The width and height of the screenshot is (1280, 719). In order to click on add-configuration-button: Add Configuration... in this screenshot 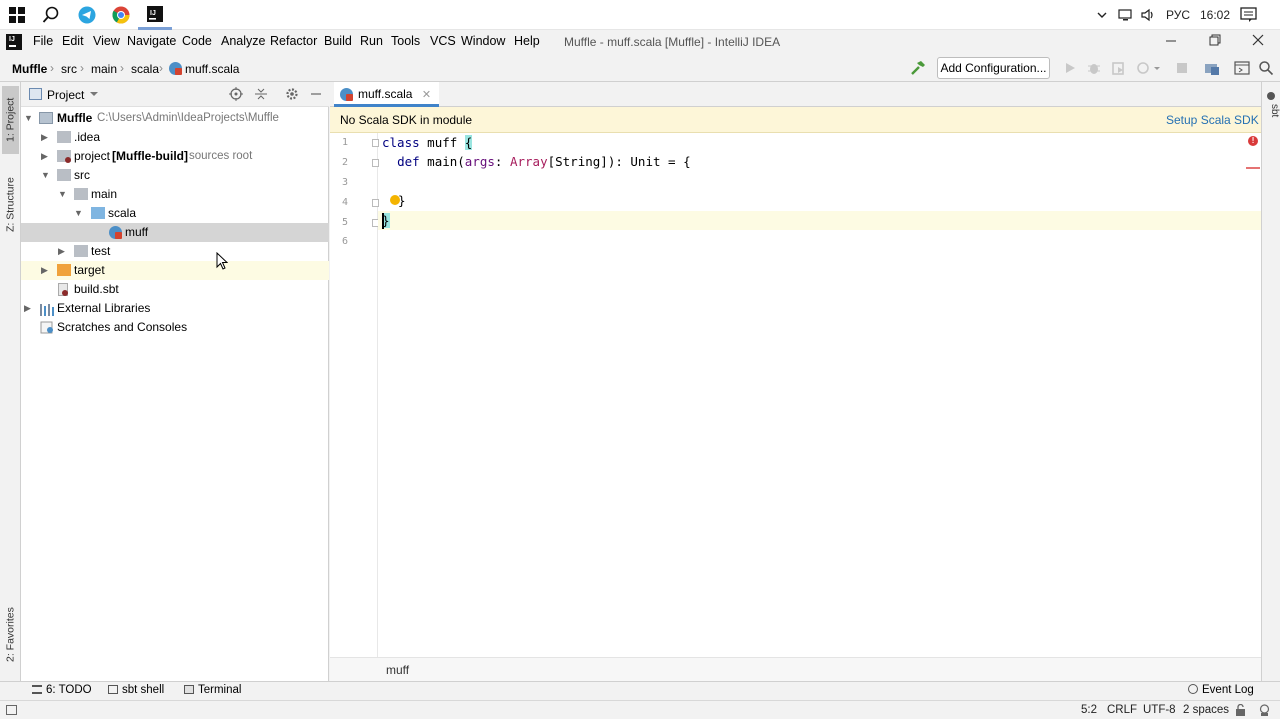, I will do `click(993, 68)`.